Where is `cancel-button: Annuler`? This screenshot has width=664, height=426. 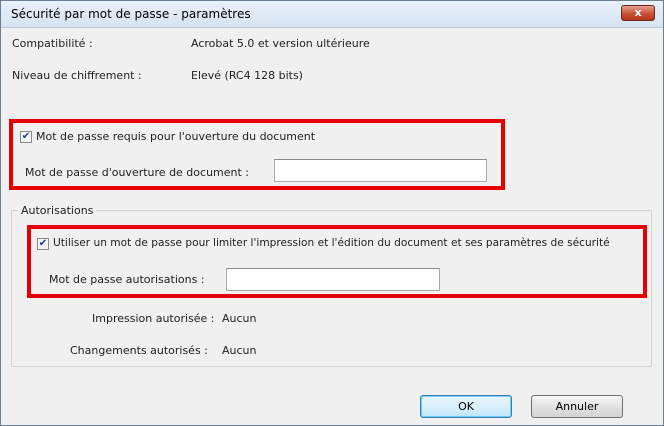
cancel-button: Annuler is located at coordinates (577, 406).